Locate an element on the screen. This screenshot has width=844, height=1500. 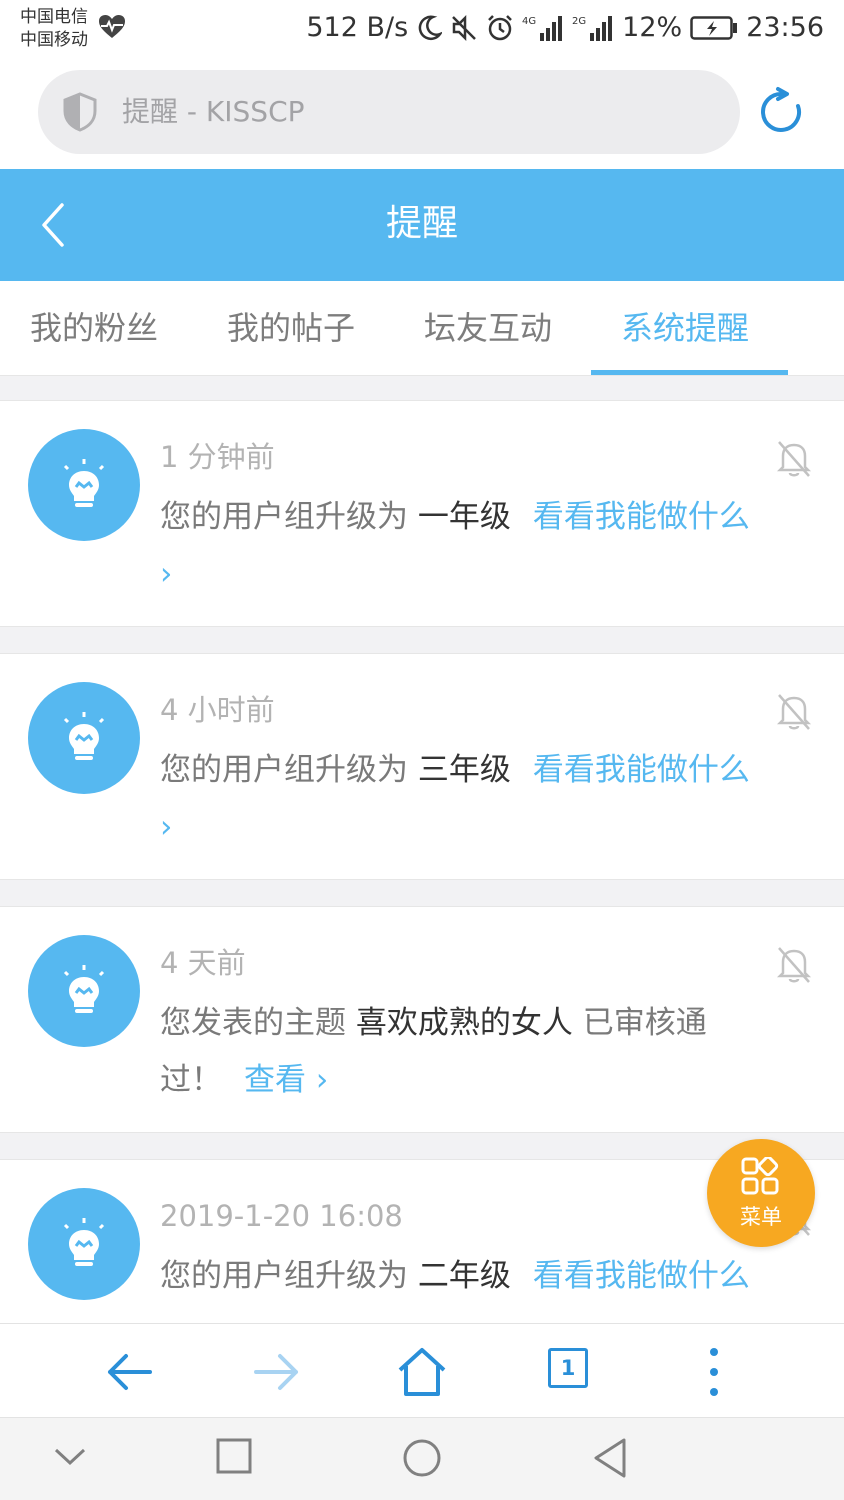
page-title: 提醒 is located at coordinates (421, 223).